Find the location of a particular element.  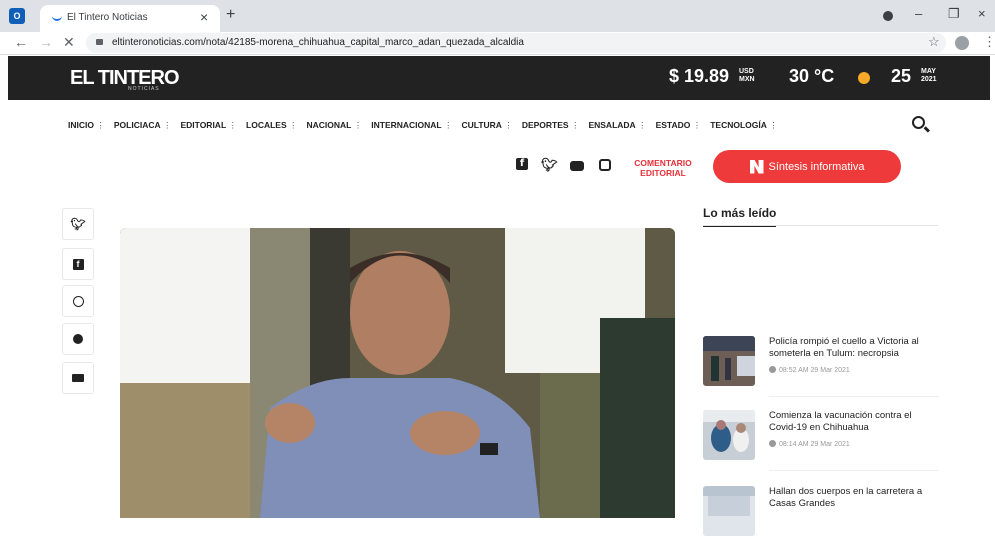

menu-item-tecnologia: TECNOLOGÍA is located at coordinates (744, 125).